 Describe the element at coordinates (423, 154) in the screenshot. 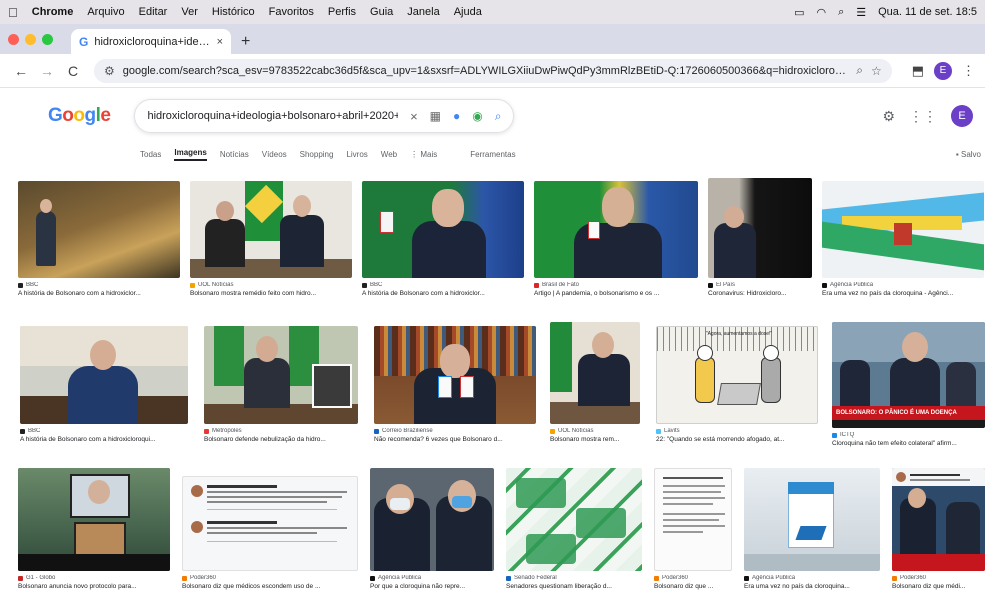

I see `tab-mais: ⋮ Mais` at that location.